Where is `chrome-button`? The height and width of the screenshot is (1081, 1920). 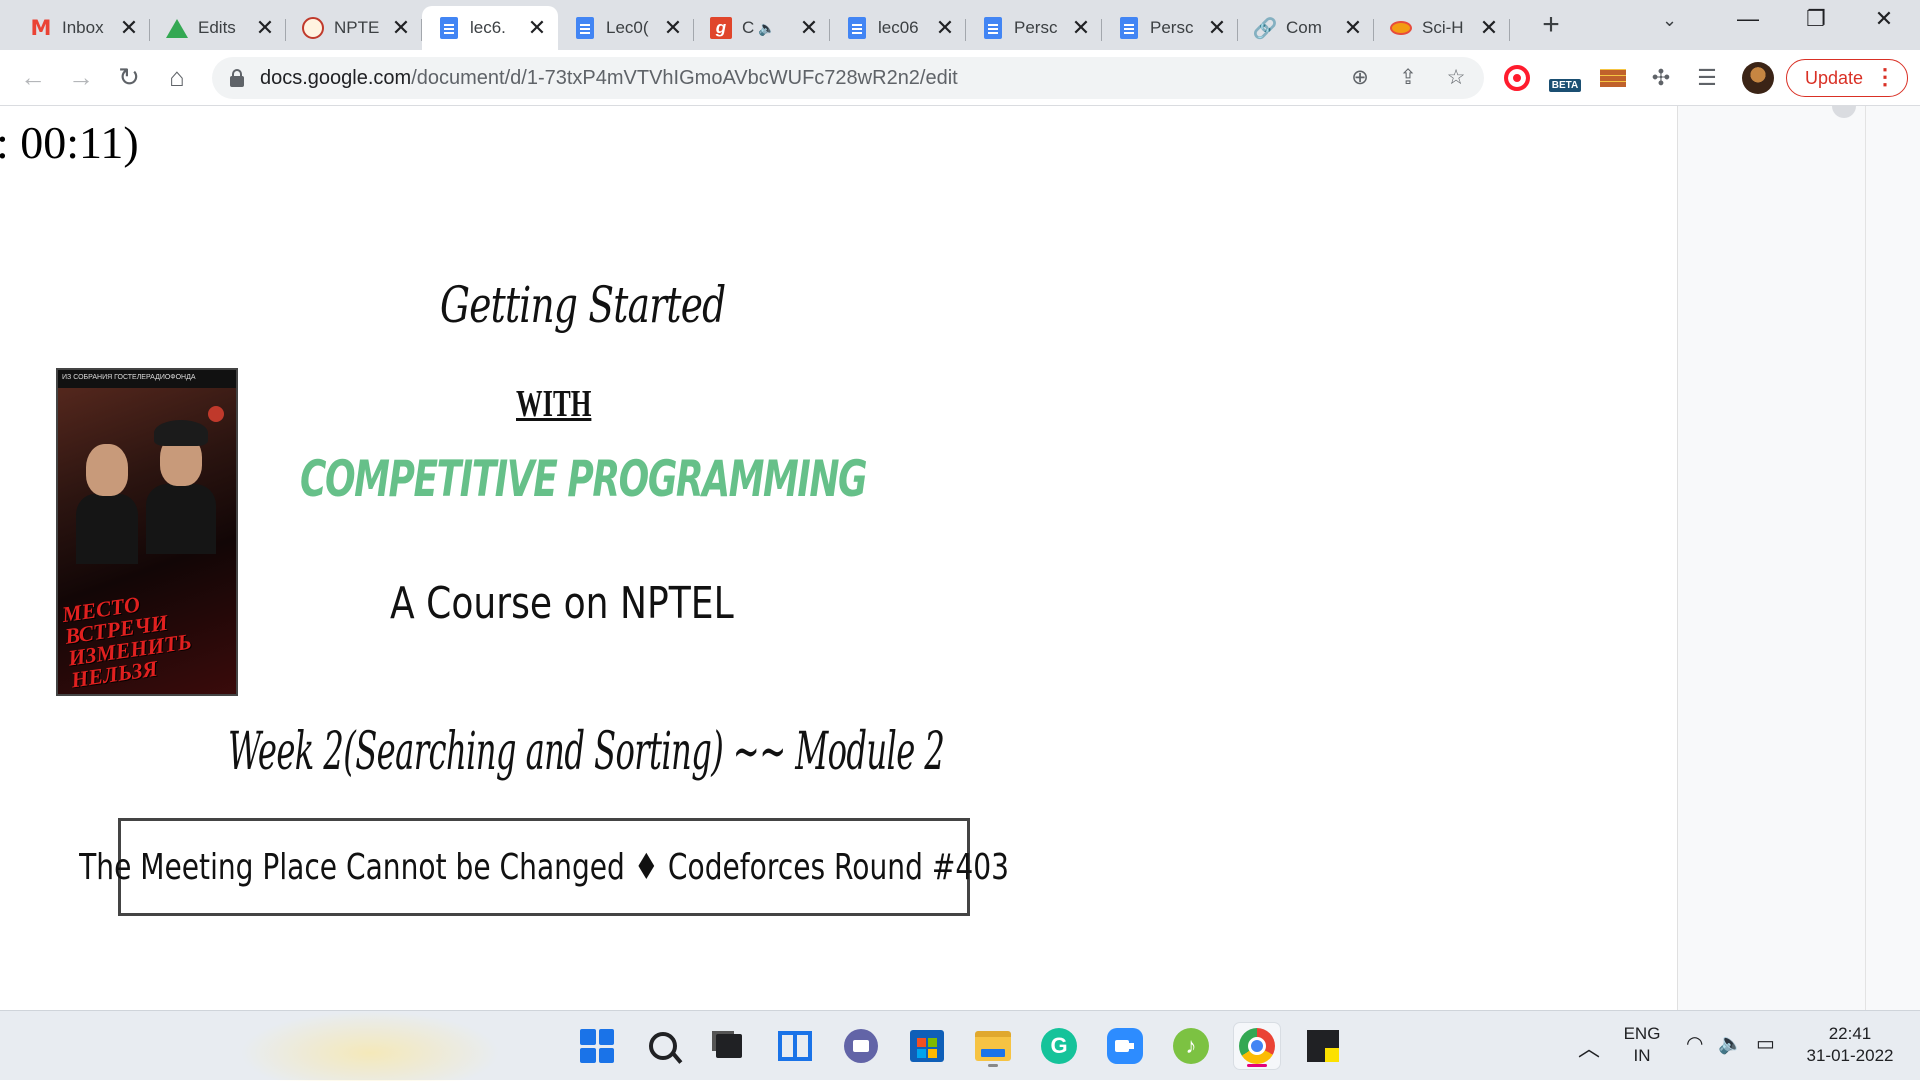 chrome-button is located at coordinates (1257, 1046).